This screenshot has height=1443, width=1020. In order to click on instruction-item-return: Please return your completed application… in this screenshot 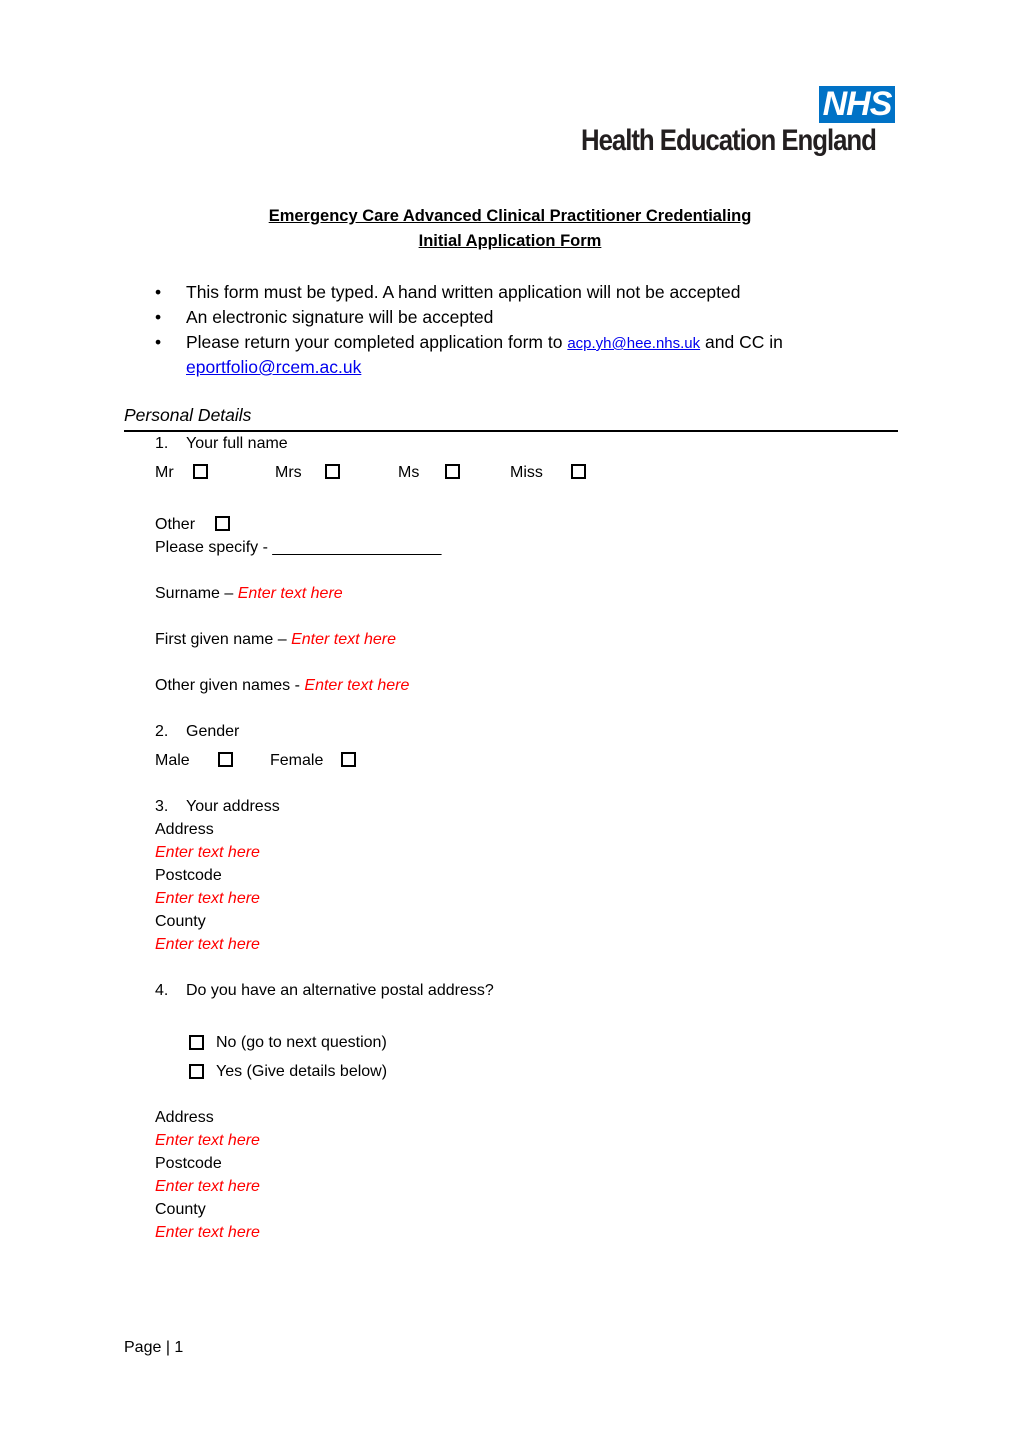, I will do `click(484, 342)`.